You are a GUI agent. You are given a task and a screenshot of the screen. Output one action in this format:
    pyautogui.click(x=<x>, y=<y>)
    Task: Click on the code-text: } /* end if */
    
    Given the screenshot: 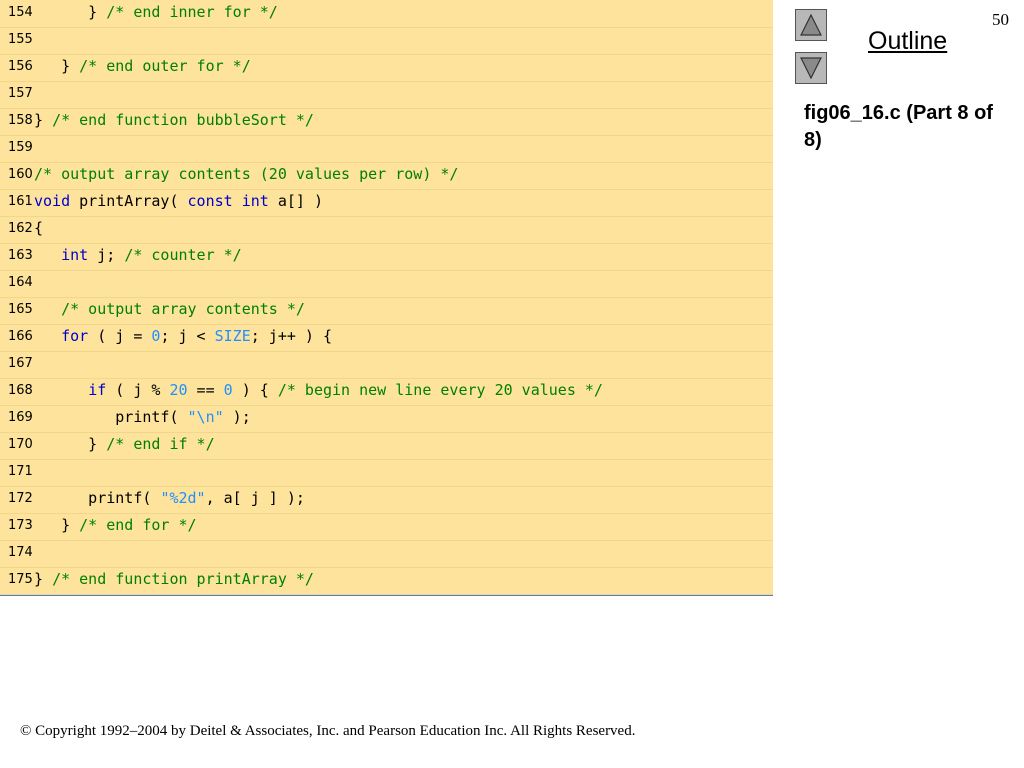 What is the action you would take?
    pyautogui.click(x=124, y=444)
    